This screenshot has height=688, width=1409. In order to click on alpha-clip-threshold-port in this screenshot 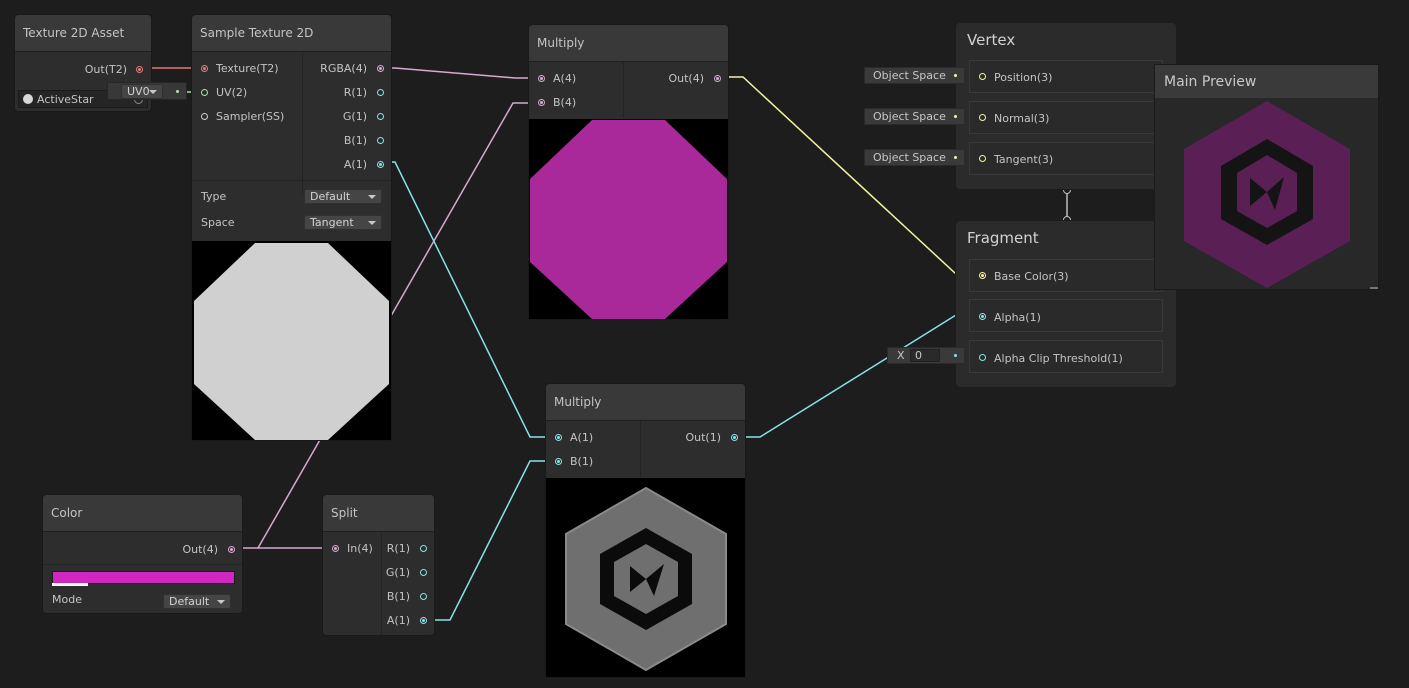, I will do `click(982, 357)`.